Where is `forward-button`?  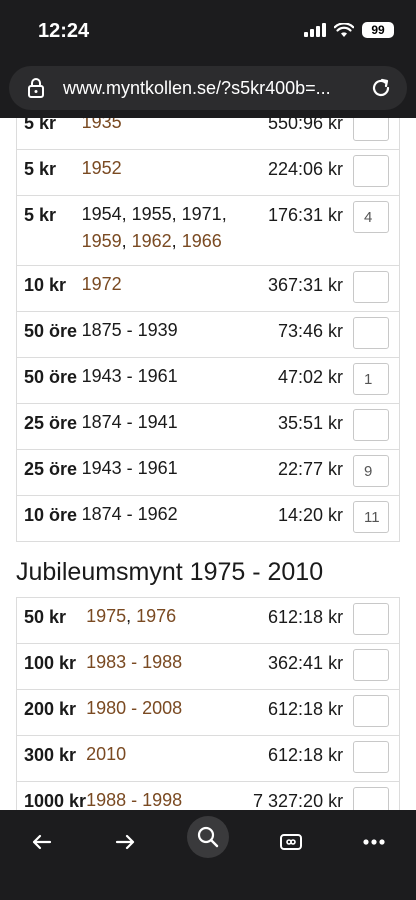 forward-button is located at coordinates (125, 842).